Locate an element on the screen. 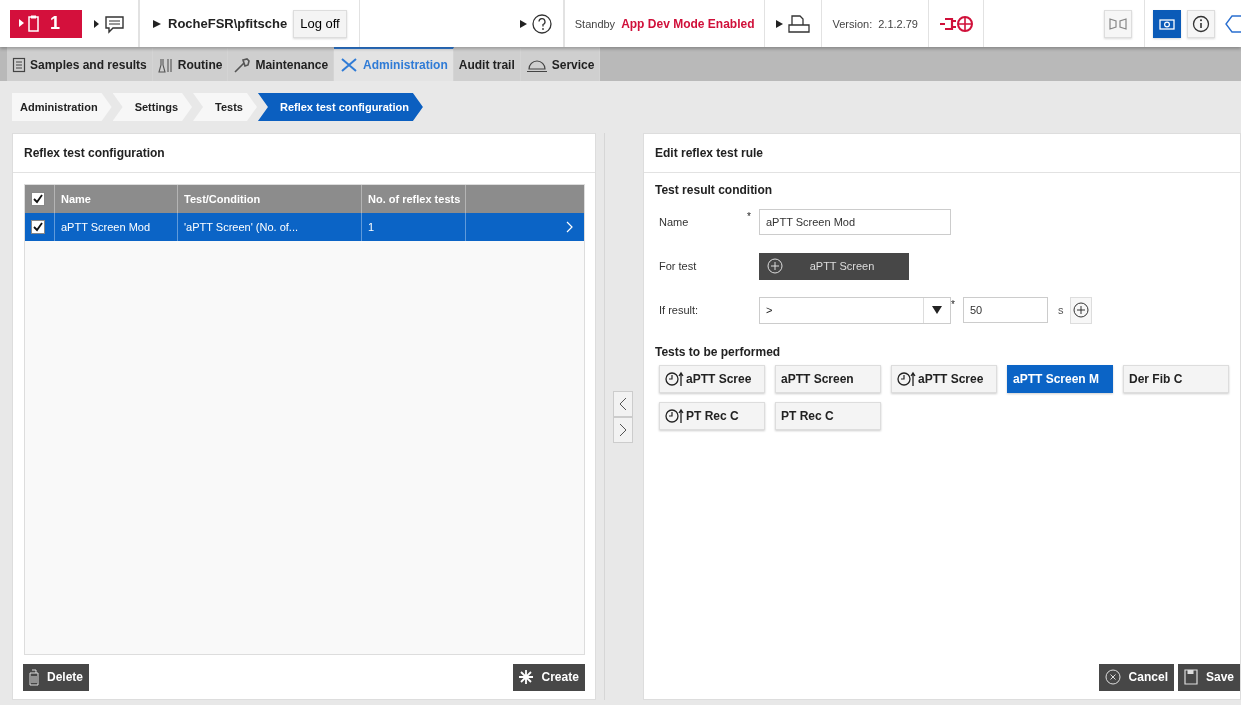 This screenshot has width=1241, height=705. result-value-field: 50 is located at coordinates (1005, 310).